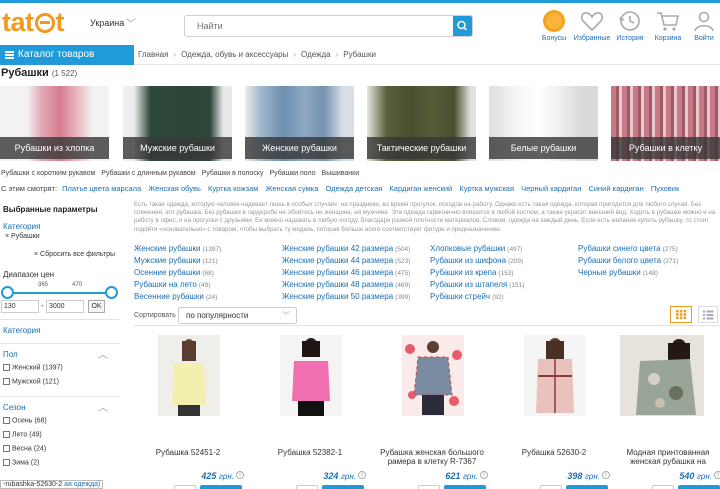  Describe the element at coordinates (24, 448) in the screenshot. I see `filter-option-spring: Весна (24)` at that location.